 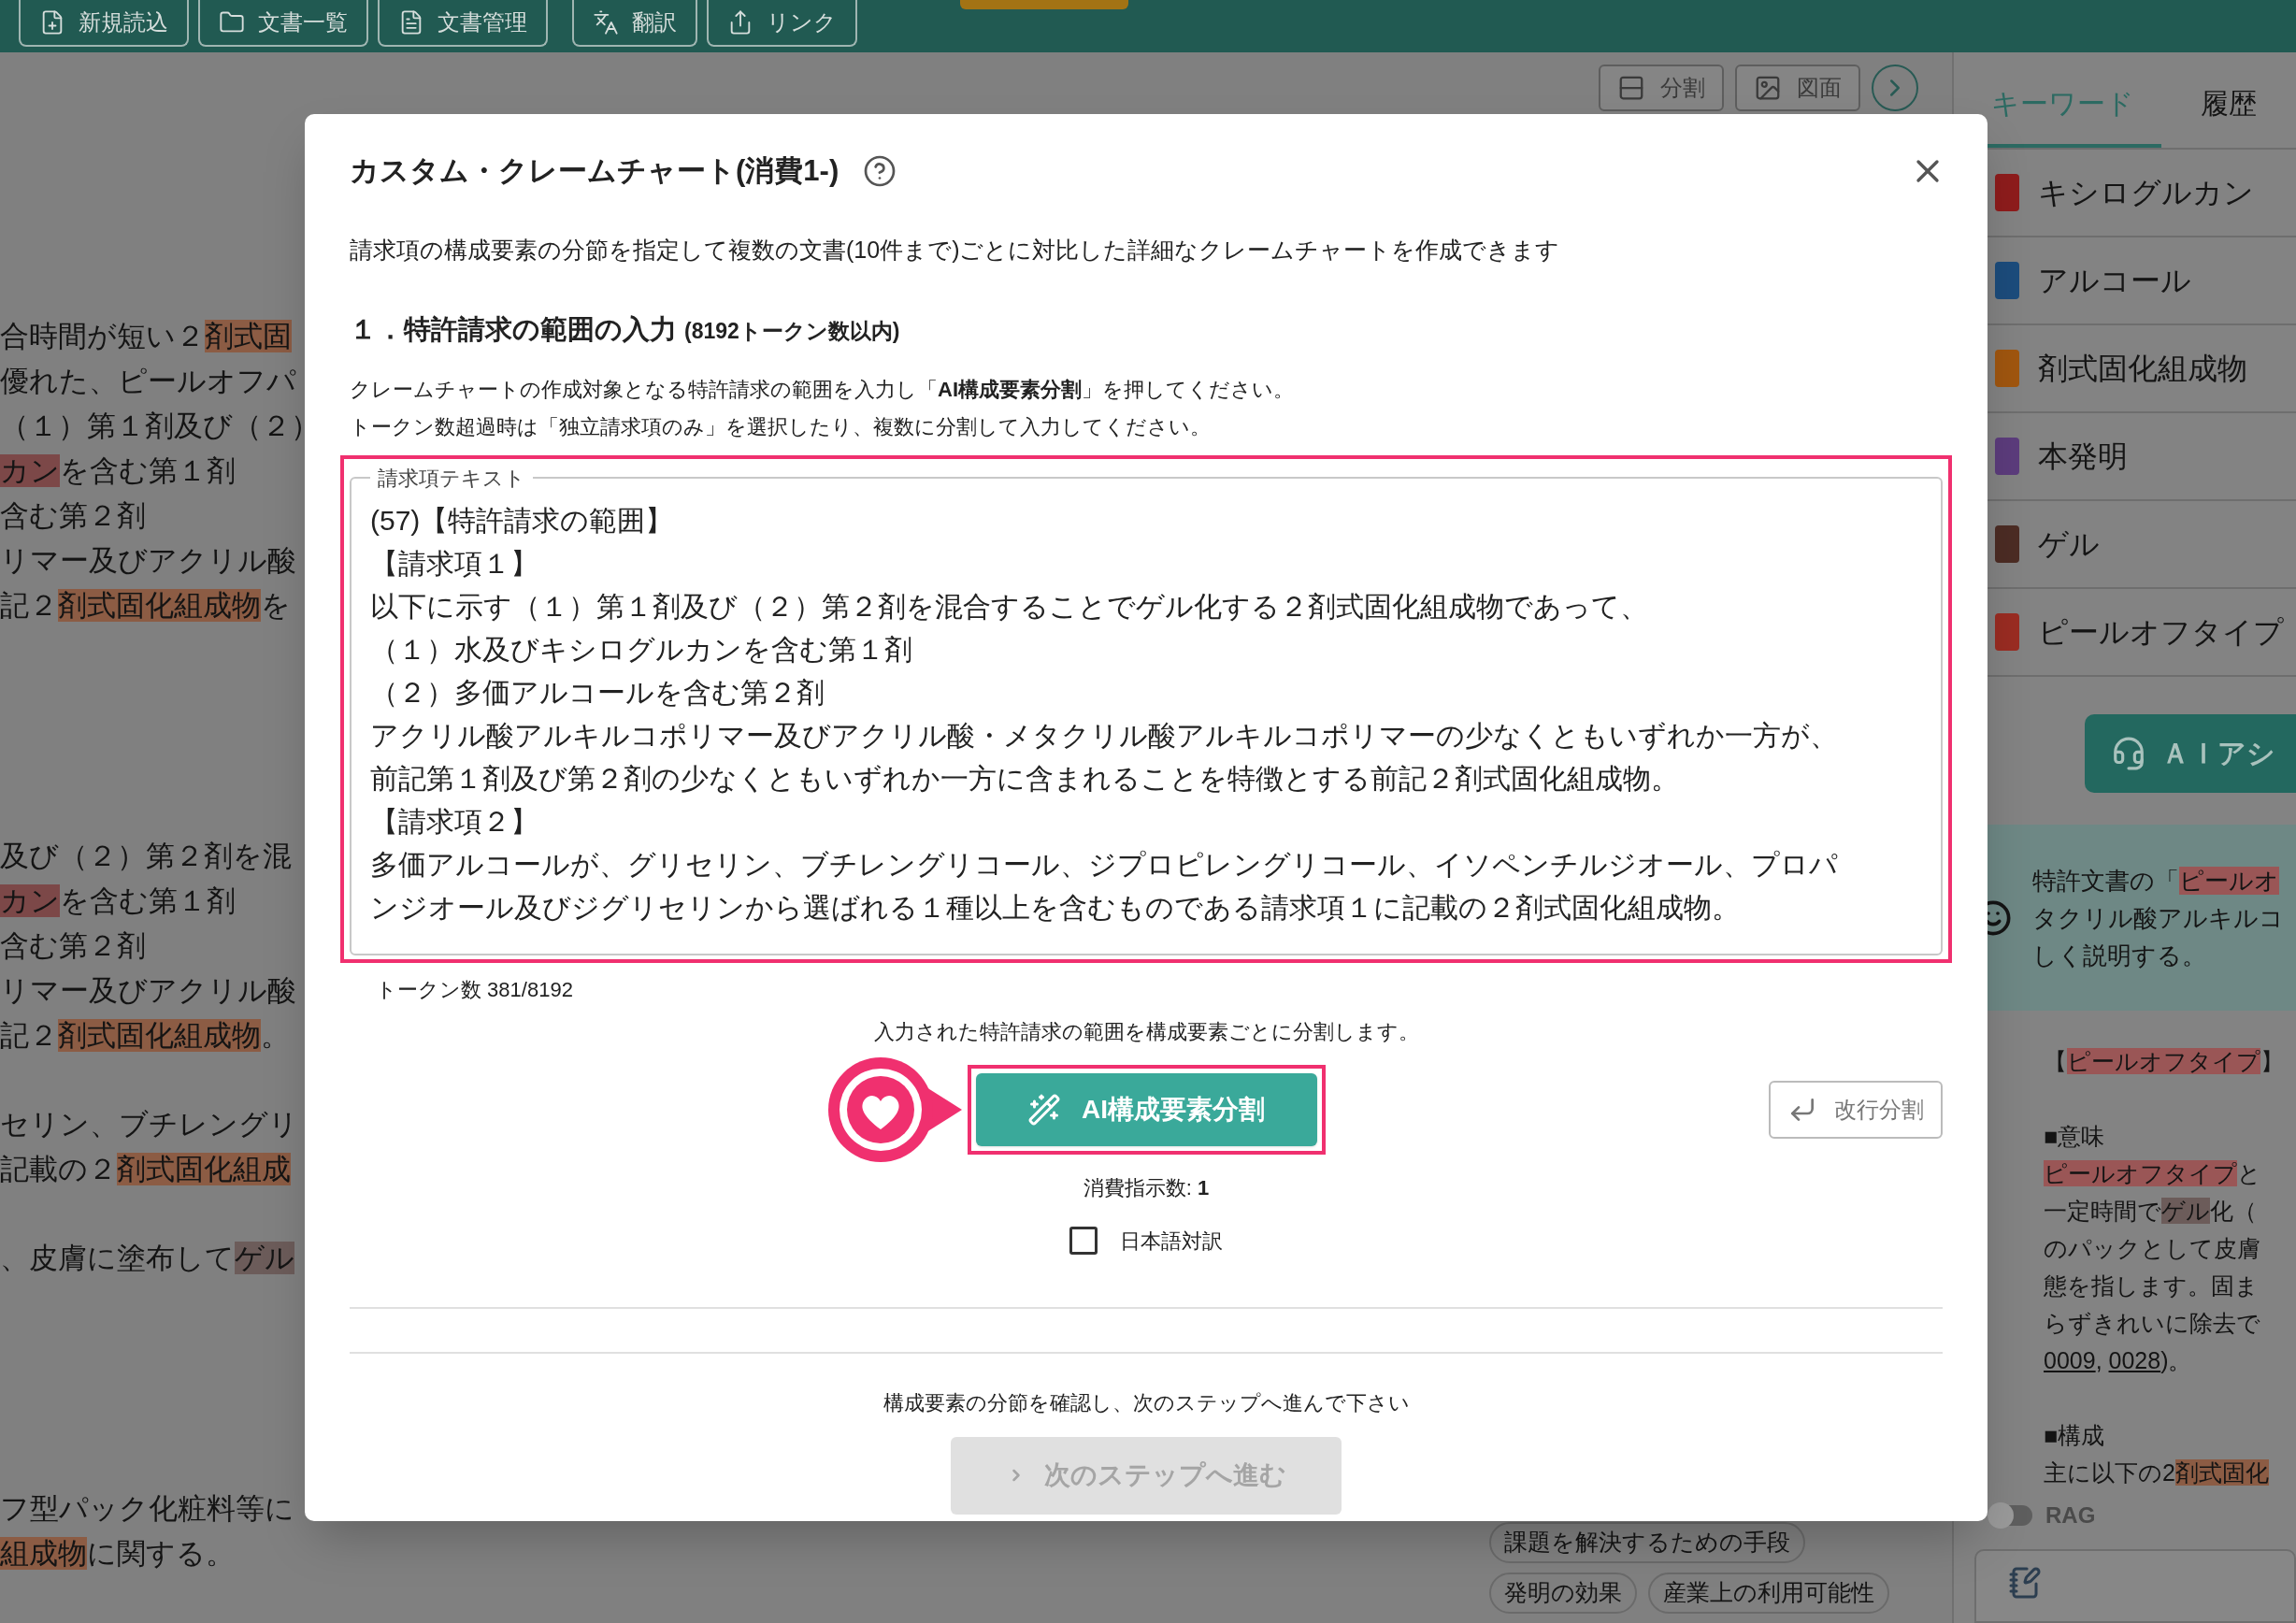 What do you see at coordinates (2070, 1360) in the screenshot?
I see `paragraph-link: 0009` at bounding box center [2070, 1360].